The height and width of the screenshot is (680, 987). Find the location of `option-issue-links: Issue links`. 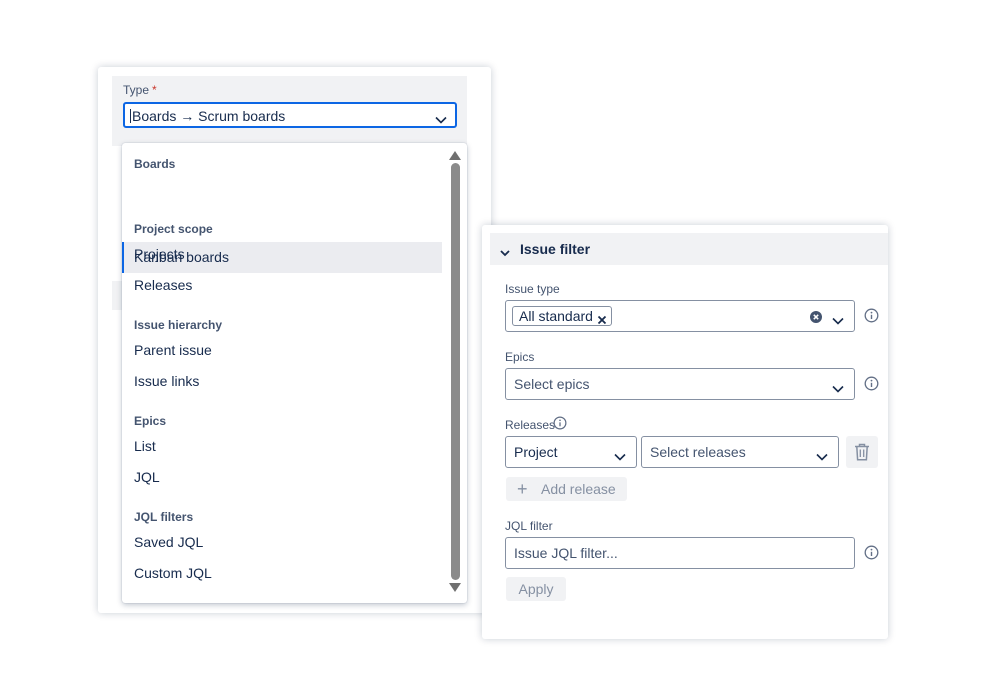

option-issue-links: Issue links is located at coordinates (282, 381).